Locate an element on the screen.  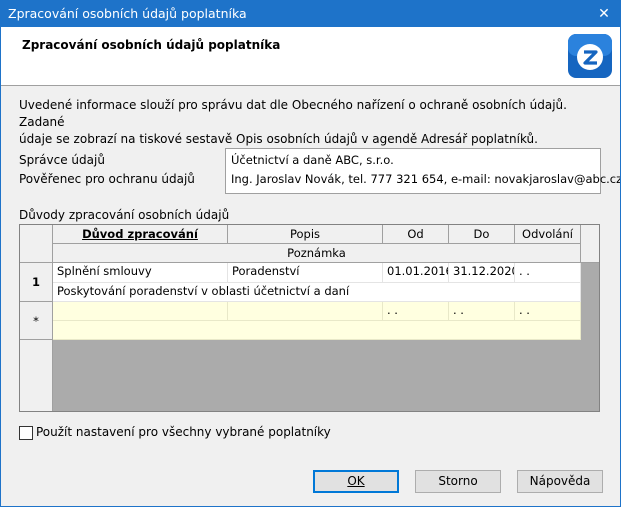
new-cell-poznamka is located at coordinates (317, 330).